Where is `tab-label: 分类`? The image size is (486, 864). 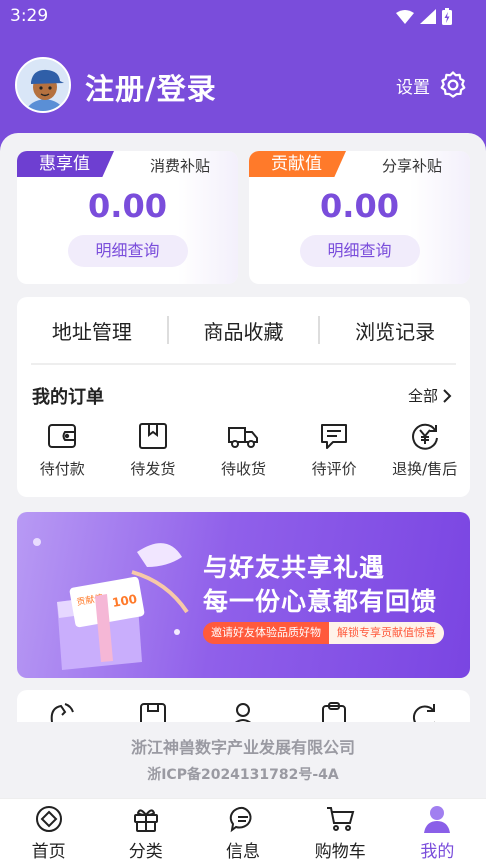
tab-label: 分类 is located at coordinates (145, 852).